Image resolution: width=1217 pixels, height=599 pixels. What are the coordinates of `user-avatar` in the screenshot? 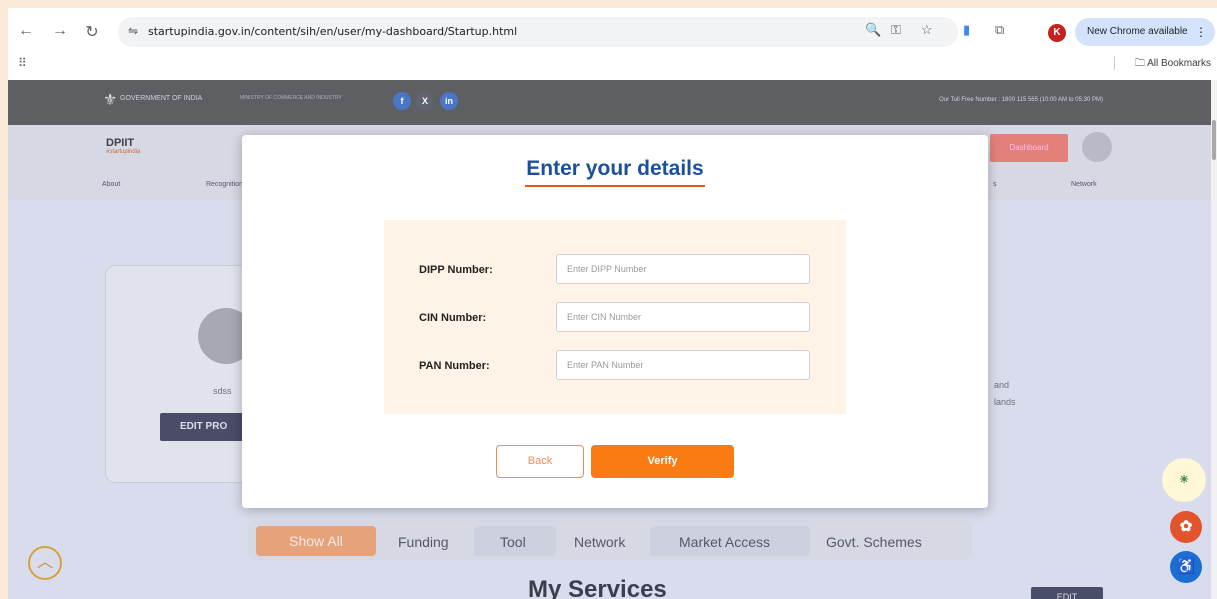 It's located at (1097, 147).